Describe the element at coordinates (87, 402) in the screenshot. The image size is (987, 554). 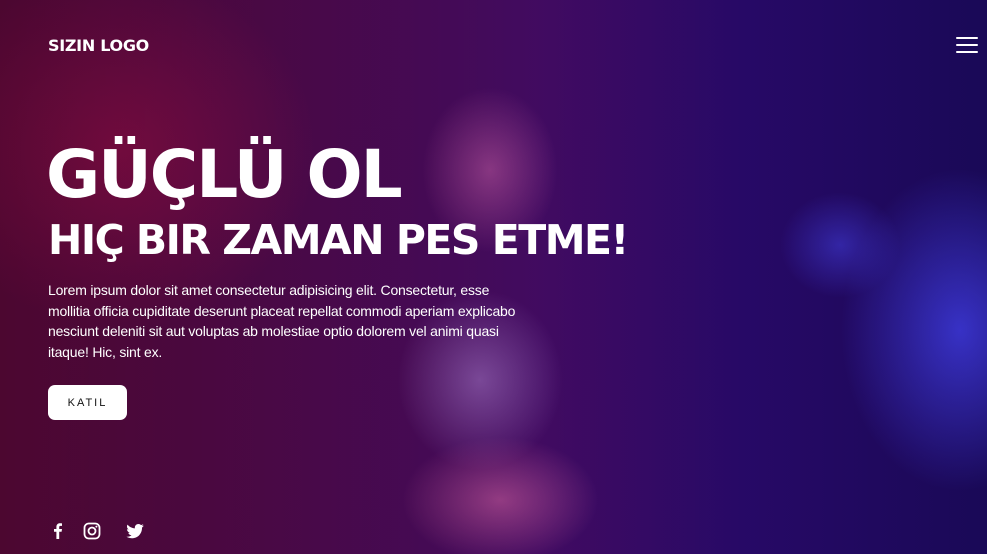
I see `join-button: KATIL` at that location.